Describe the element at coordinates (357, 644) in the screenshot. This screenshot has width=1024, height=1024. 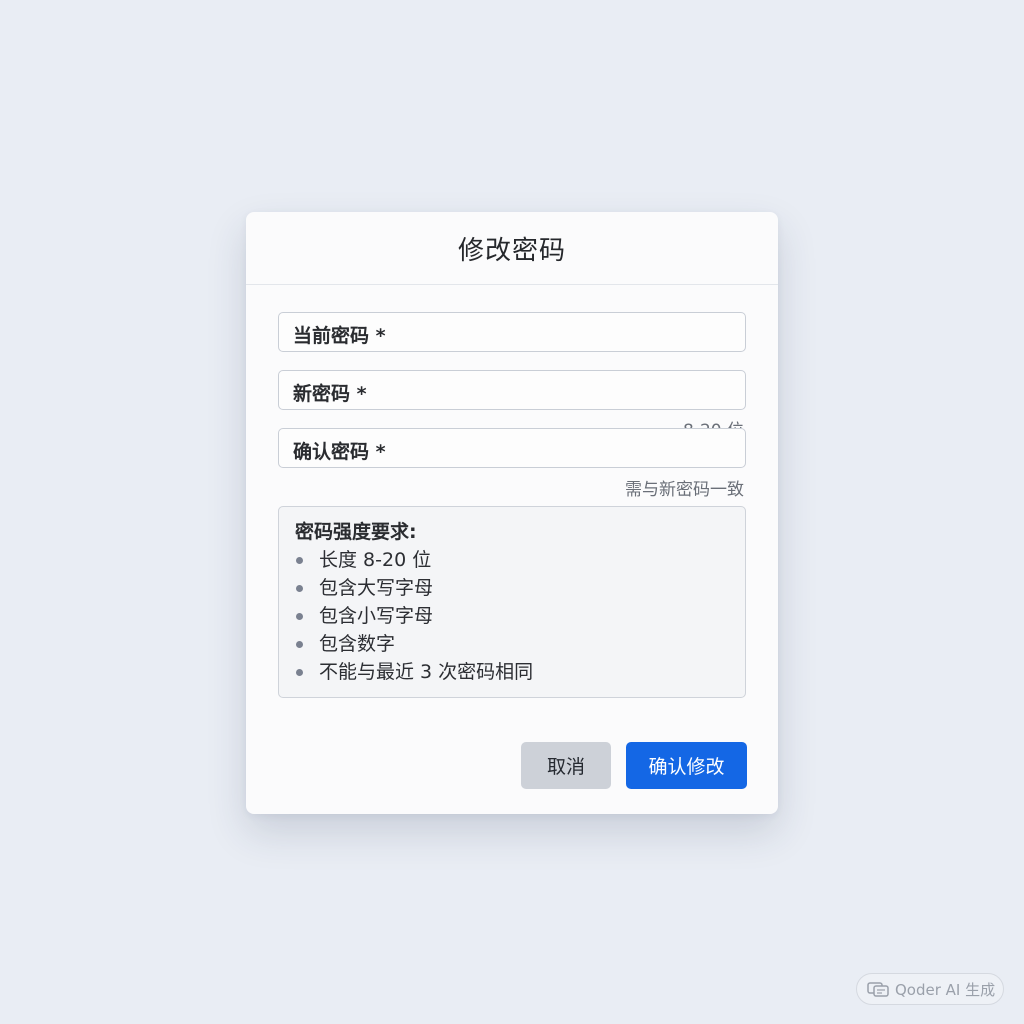
I see `requirement-text: 包含数字` at that location.